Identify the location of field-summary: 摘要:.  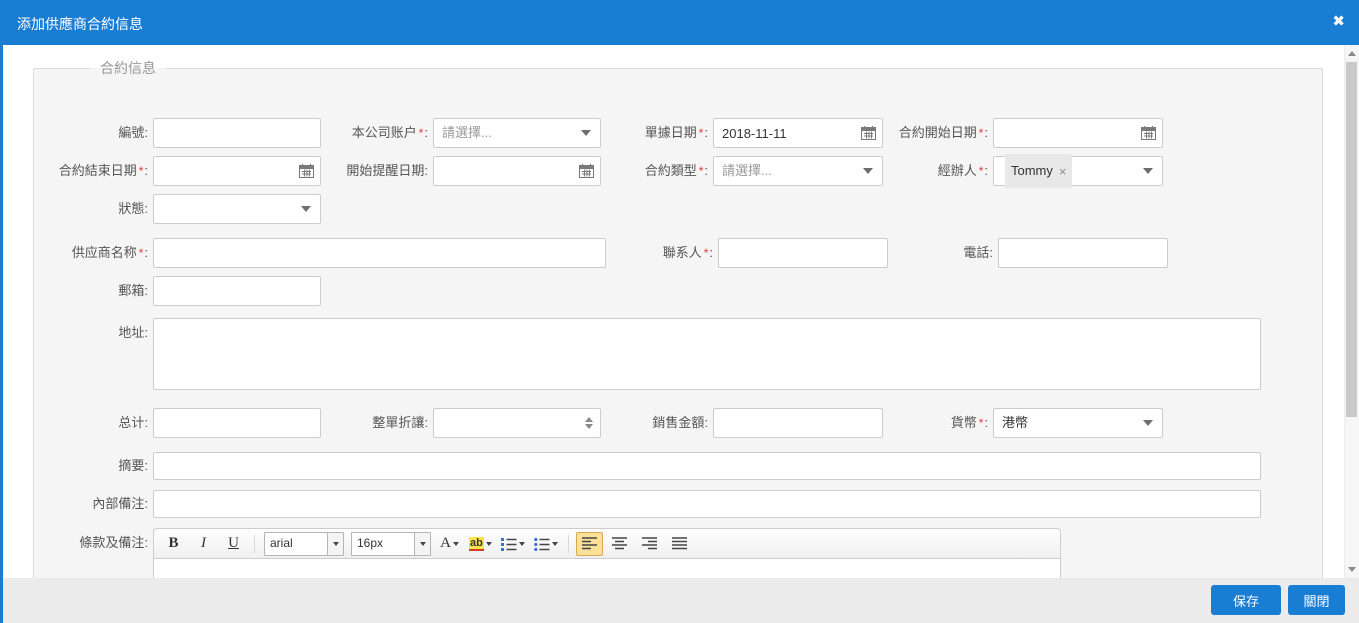
(635, 466).